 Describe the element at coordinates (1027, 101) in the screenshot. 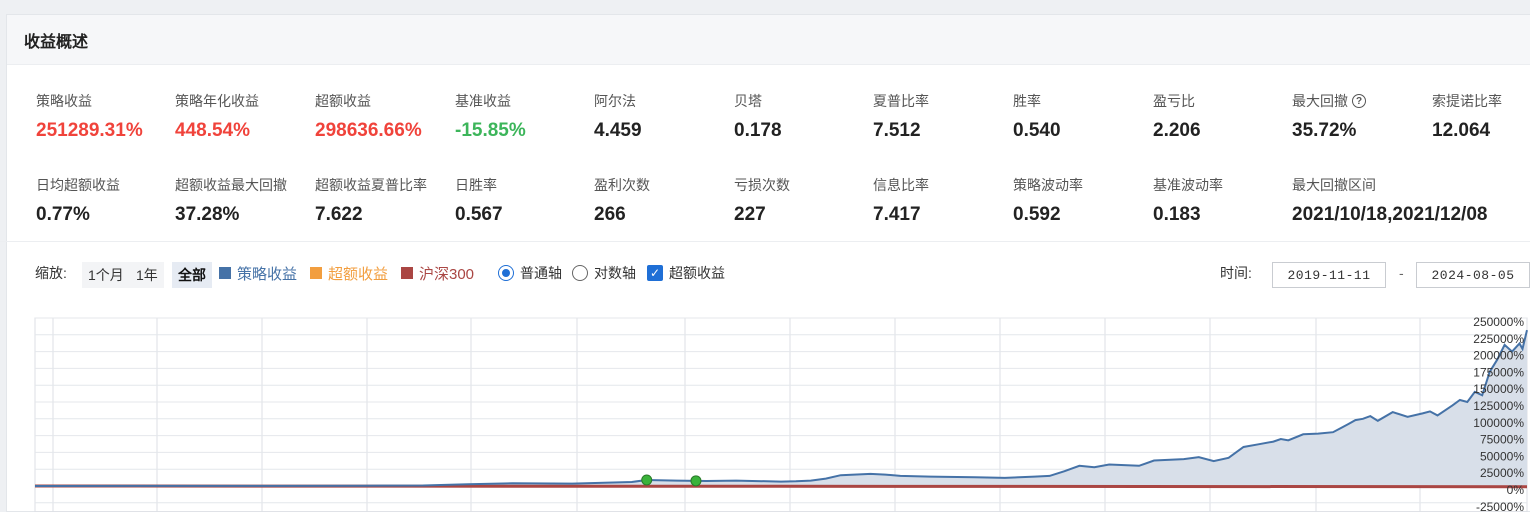

I see `stat-label: 胜率` at that location.